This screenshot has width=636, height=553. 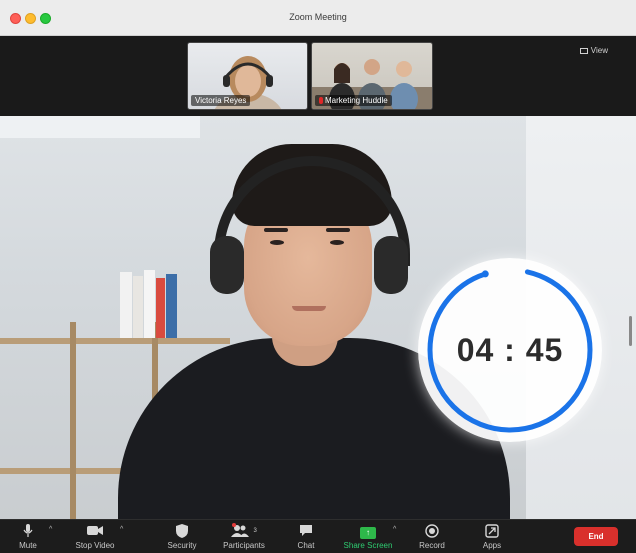 I want to click on video-camera-icon, so click(x=95, y=531).